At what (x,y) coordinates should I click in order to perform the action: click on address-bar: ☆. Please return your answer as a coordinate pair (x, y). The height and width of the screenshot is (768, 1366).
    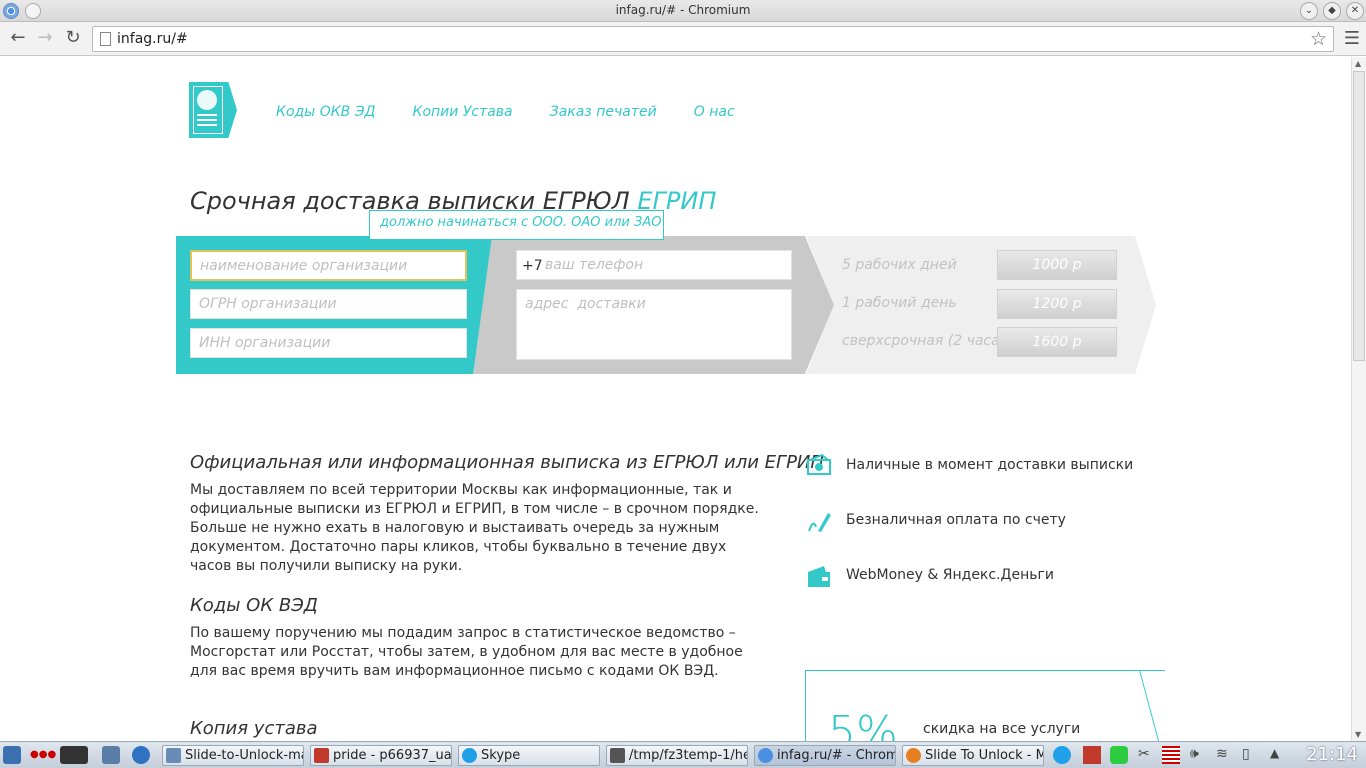
    Looking at the image, I should click on (713, 39).